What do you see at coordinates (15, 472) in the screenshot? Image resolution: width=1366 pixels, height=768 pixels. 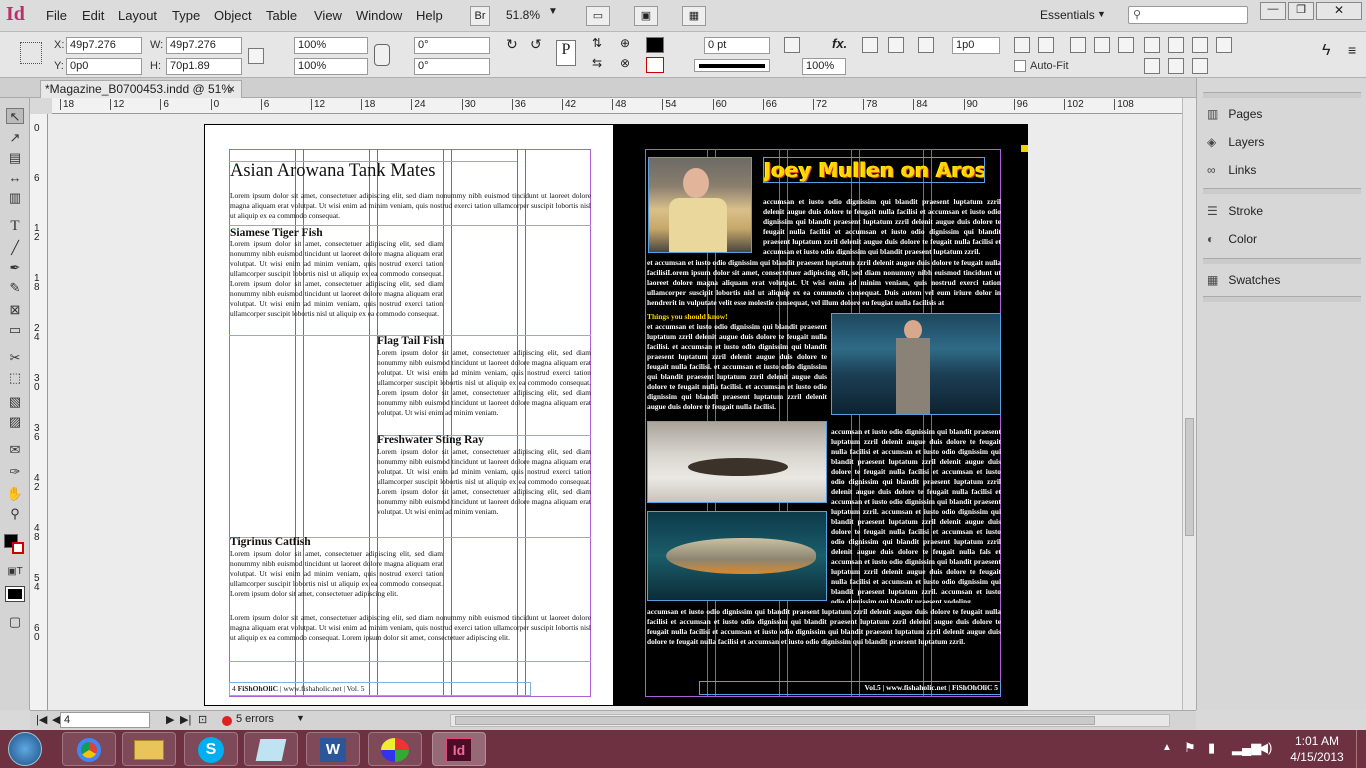 I see `eyedropper-tool-icon: ✑` at bounding box center [15, 472].